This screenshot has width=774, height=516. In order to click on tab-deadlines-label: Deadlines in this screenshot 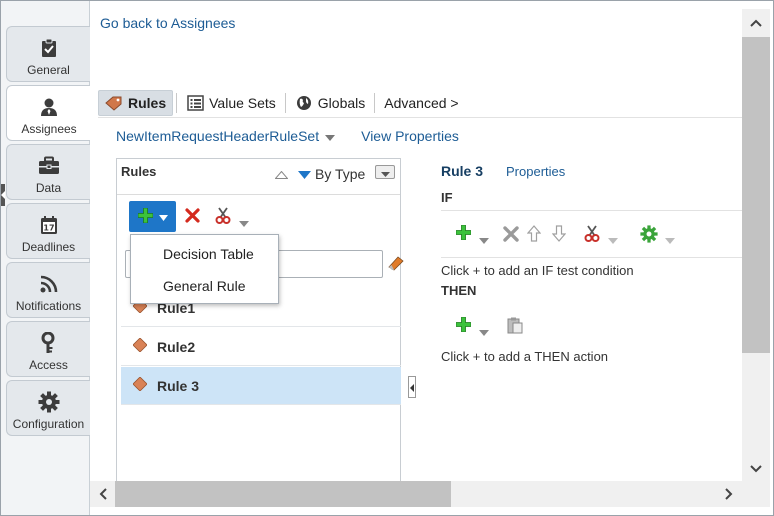, I will do `click(48, 247)`.